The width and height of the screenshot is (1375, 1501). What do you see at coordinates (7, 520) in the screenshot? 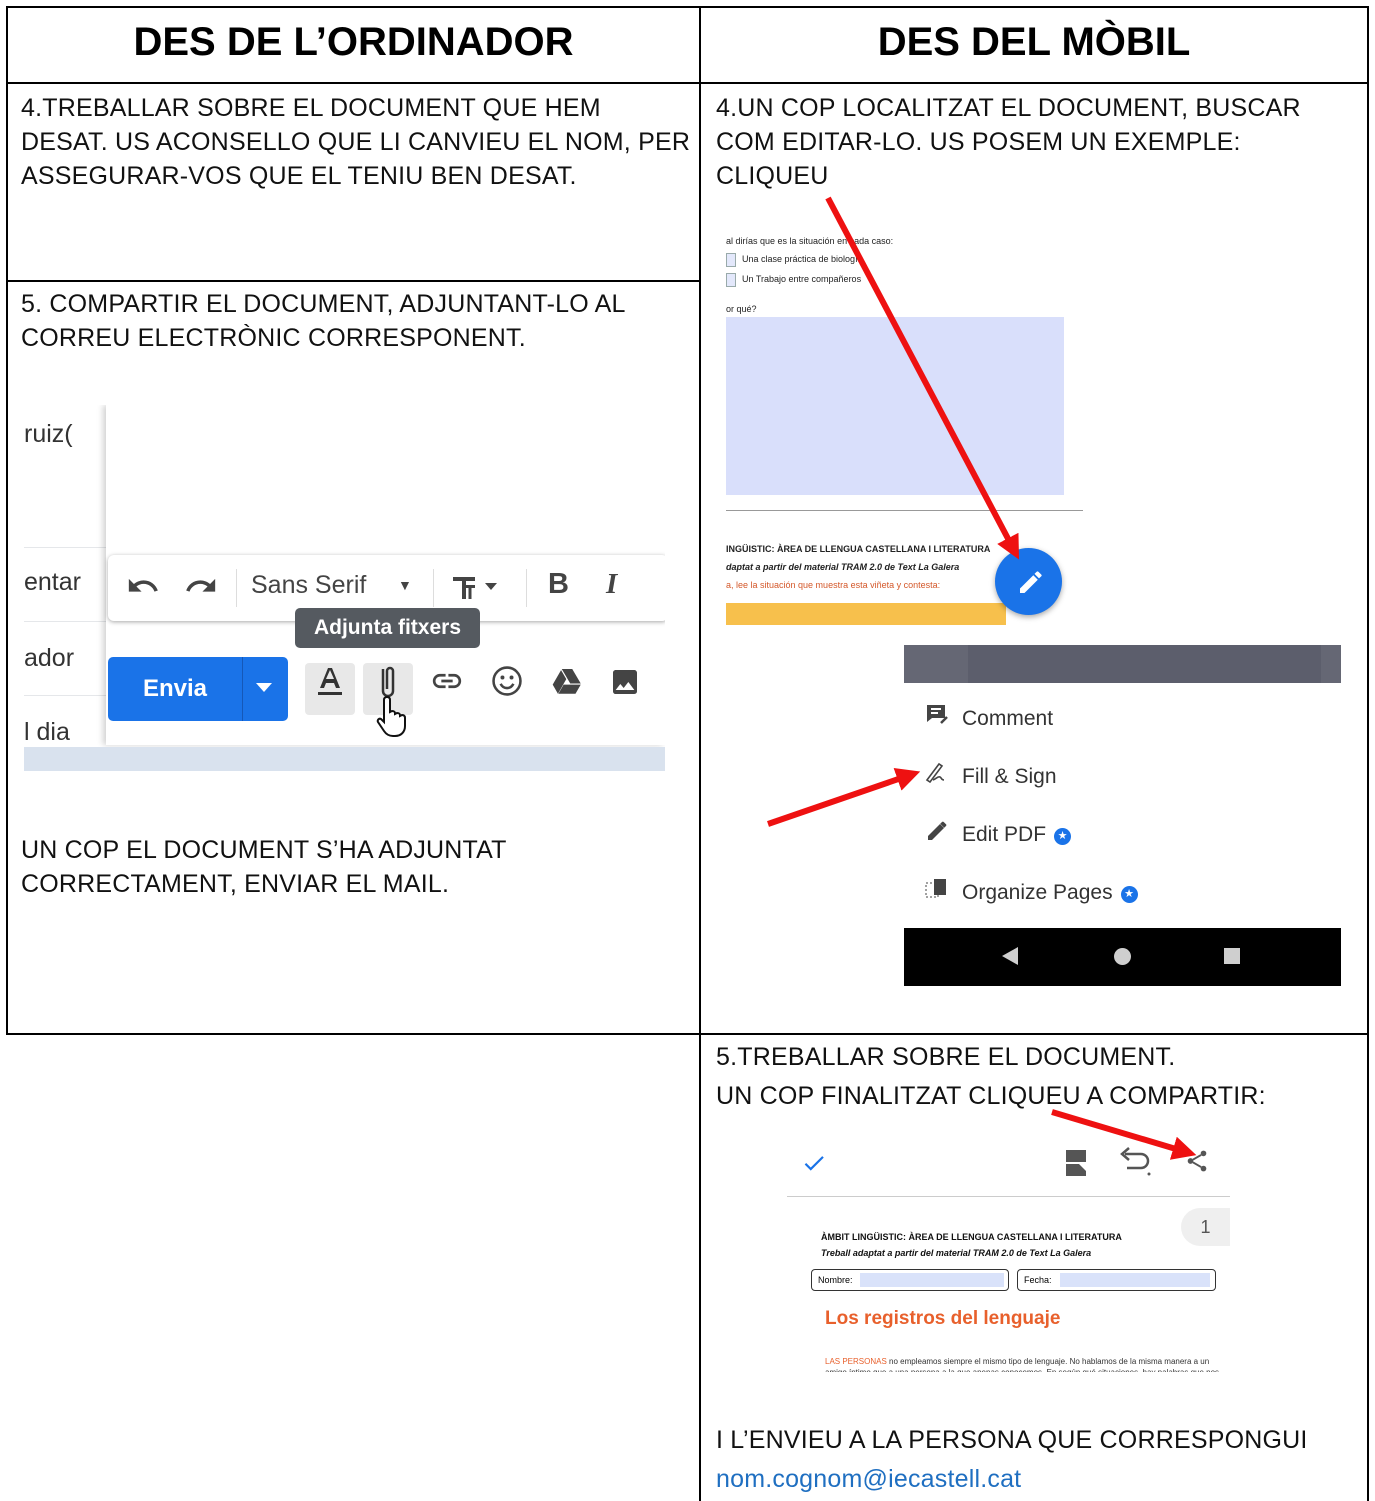
I see `table-border-left` at bounding box center [7, 520].